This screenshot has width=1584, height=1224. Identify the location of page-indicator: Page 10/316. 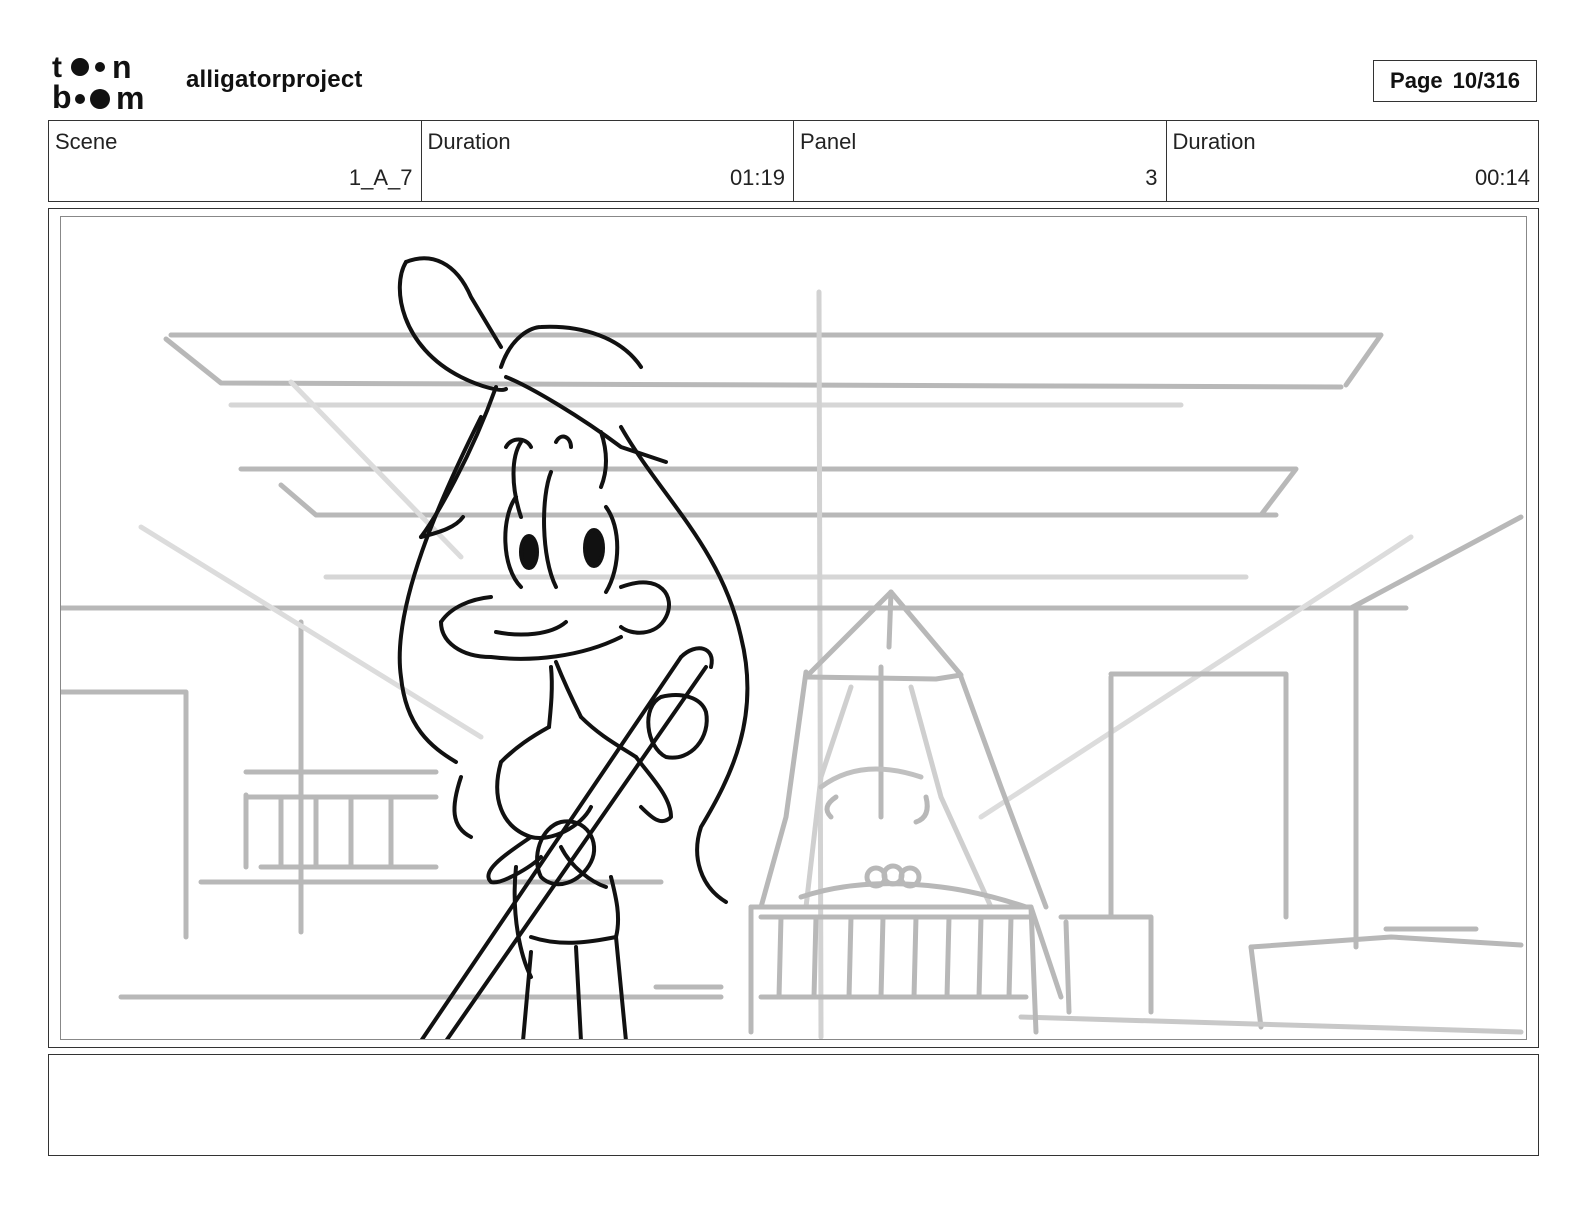
(1455, 81).